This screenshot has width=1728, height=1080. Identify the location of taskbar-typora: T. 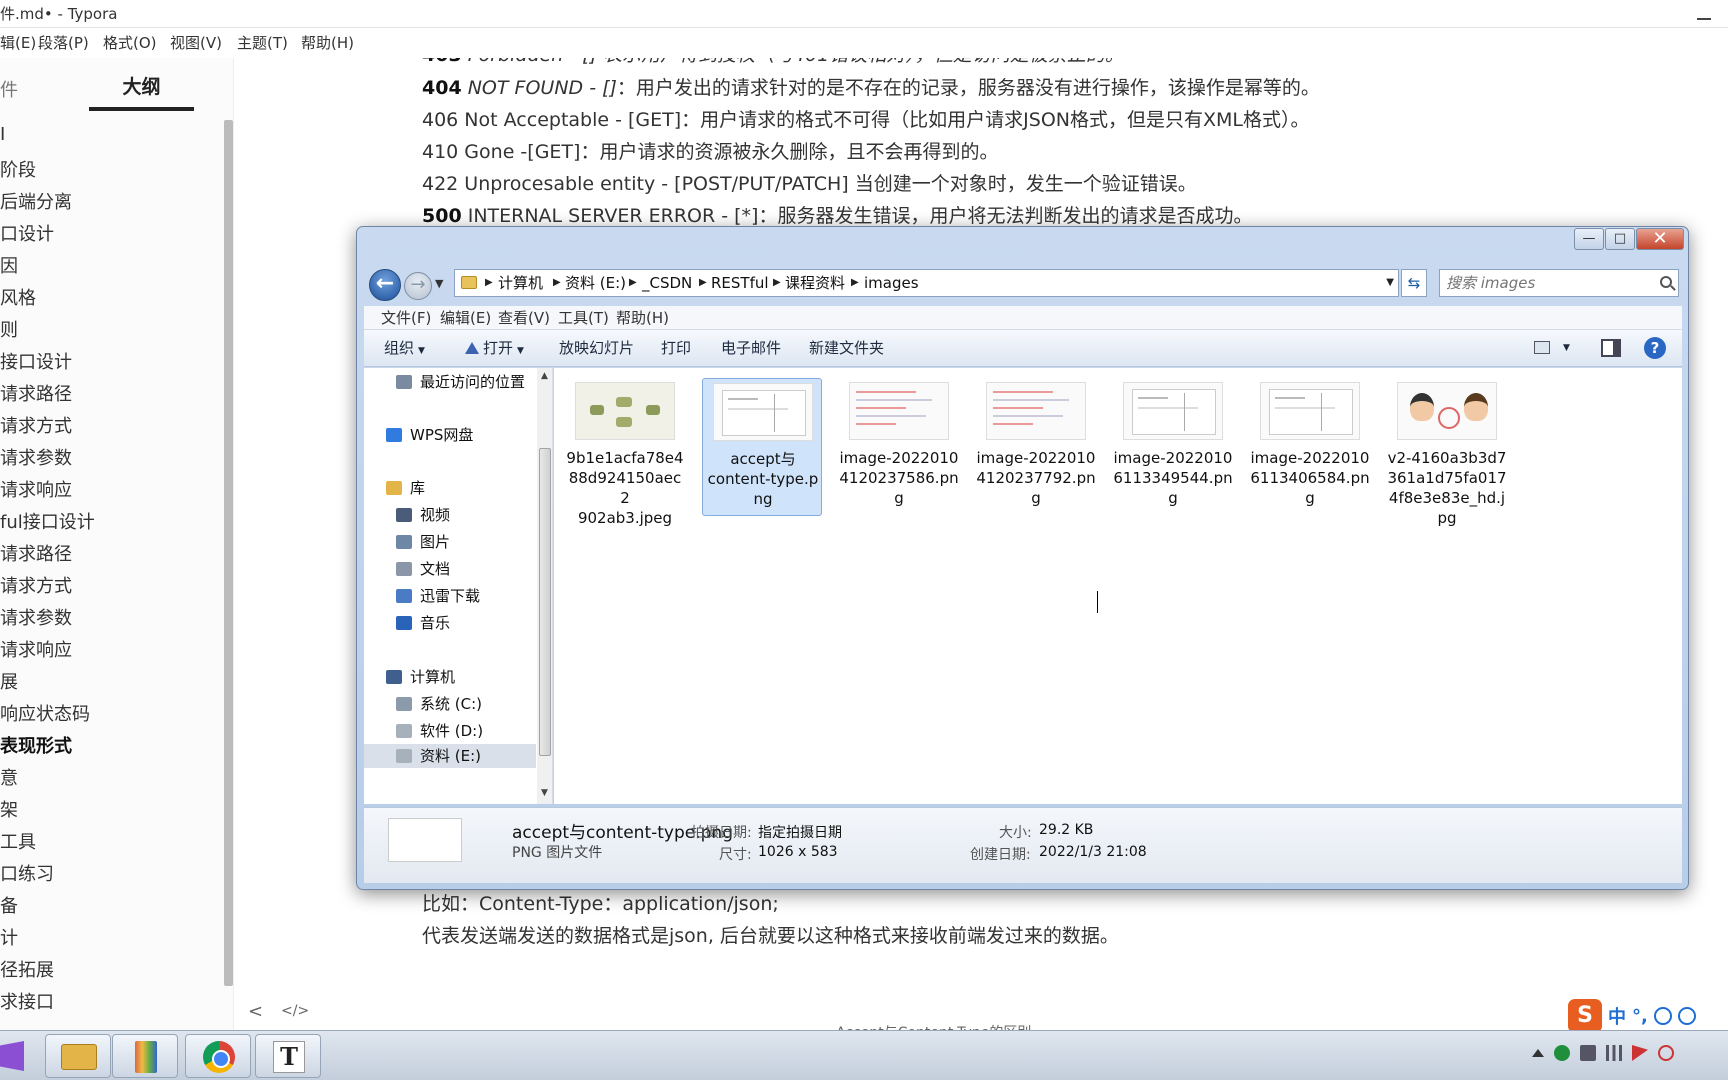
(288, 1056).